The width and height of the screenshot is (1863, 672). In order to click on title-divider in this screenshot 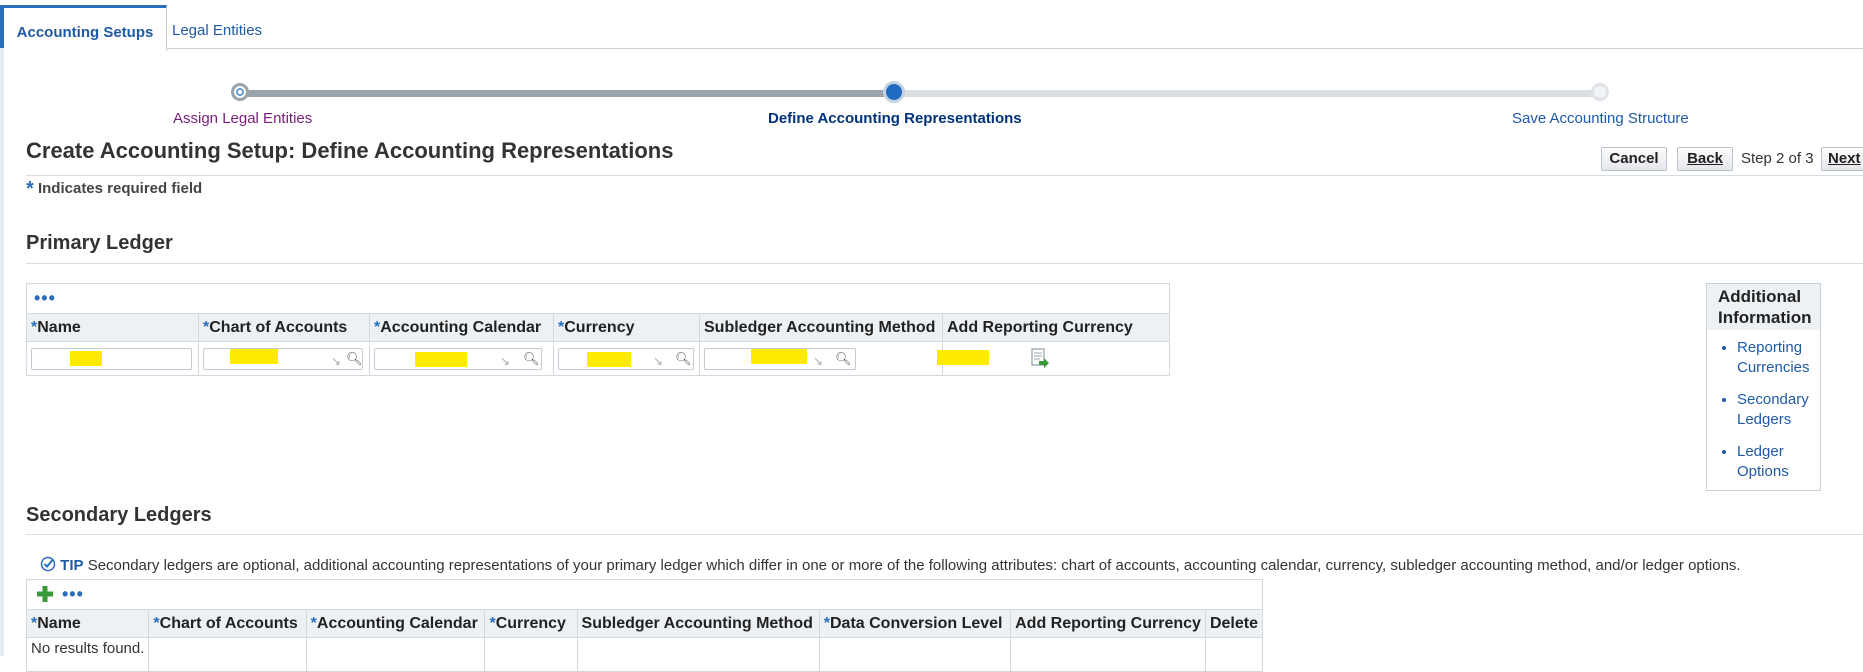, I will do `click(944, 175)`.